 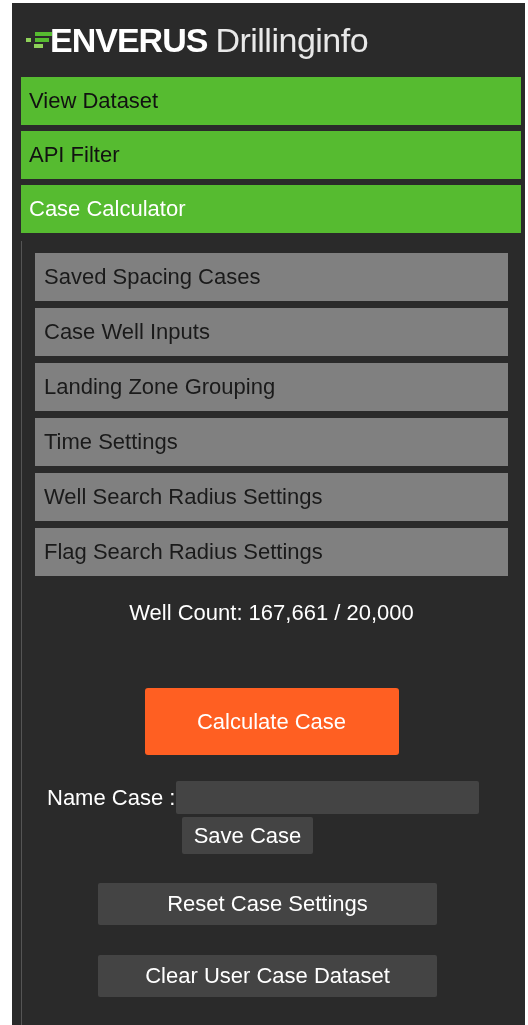 I want to click on settings-item: Case Well Inputs, so click(x=271, y=332).